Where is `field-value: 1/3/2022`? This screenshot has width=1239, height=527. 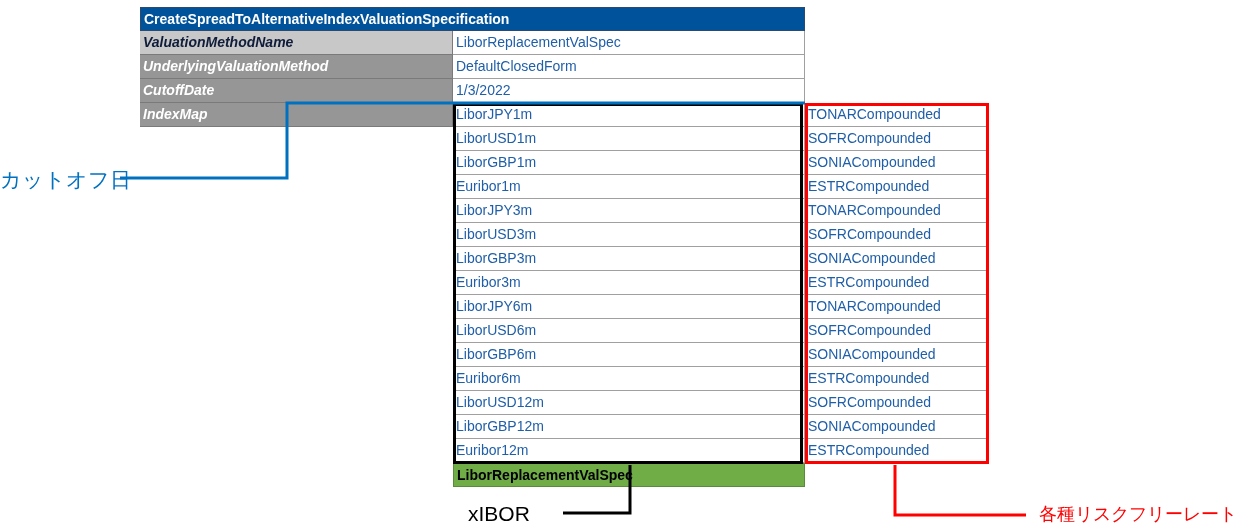
field-value: 1/3/2022 is located at coordinates (629, 91).